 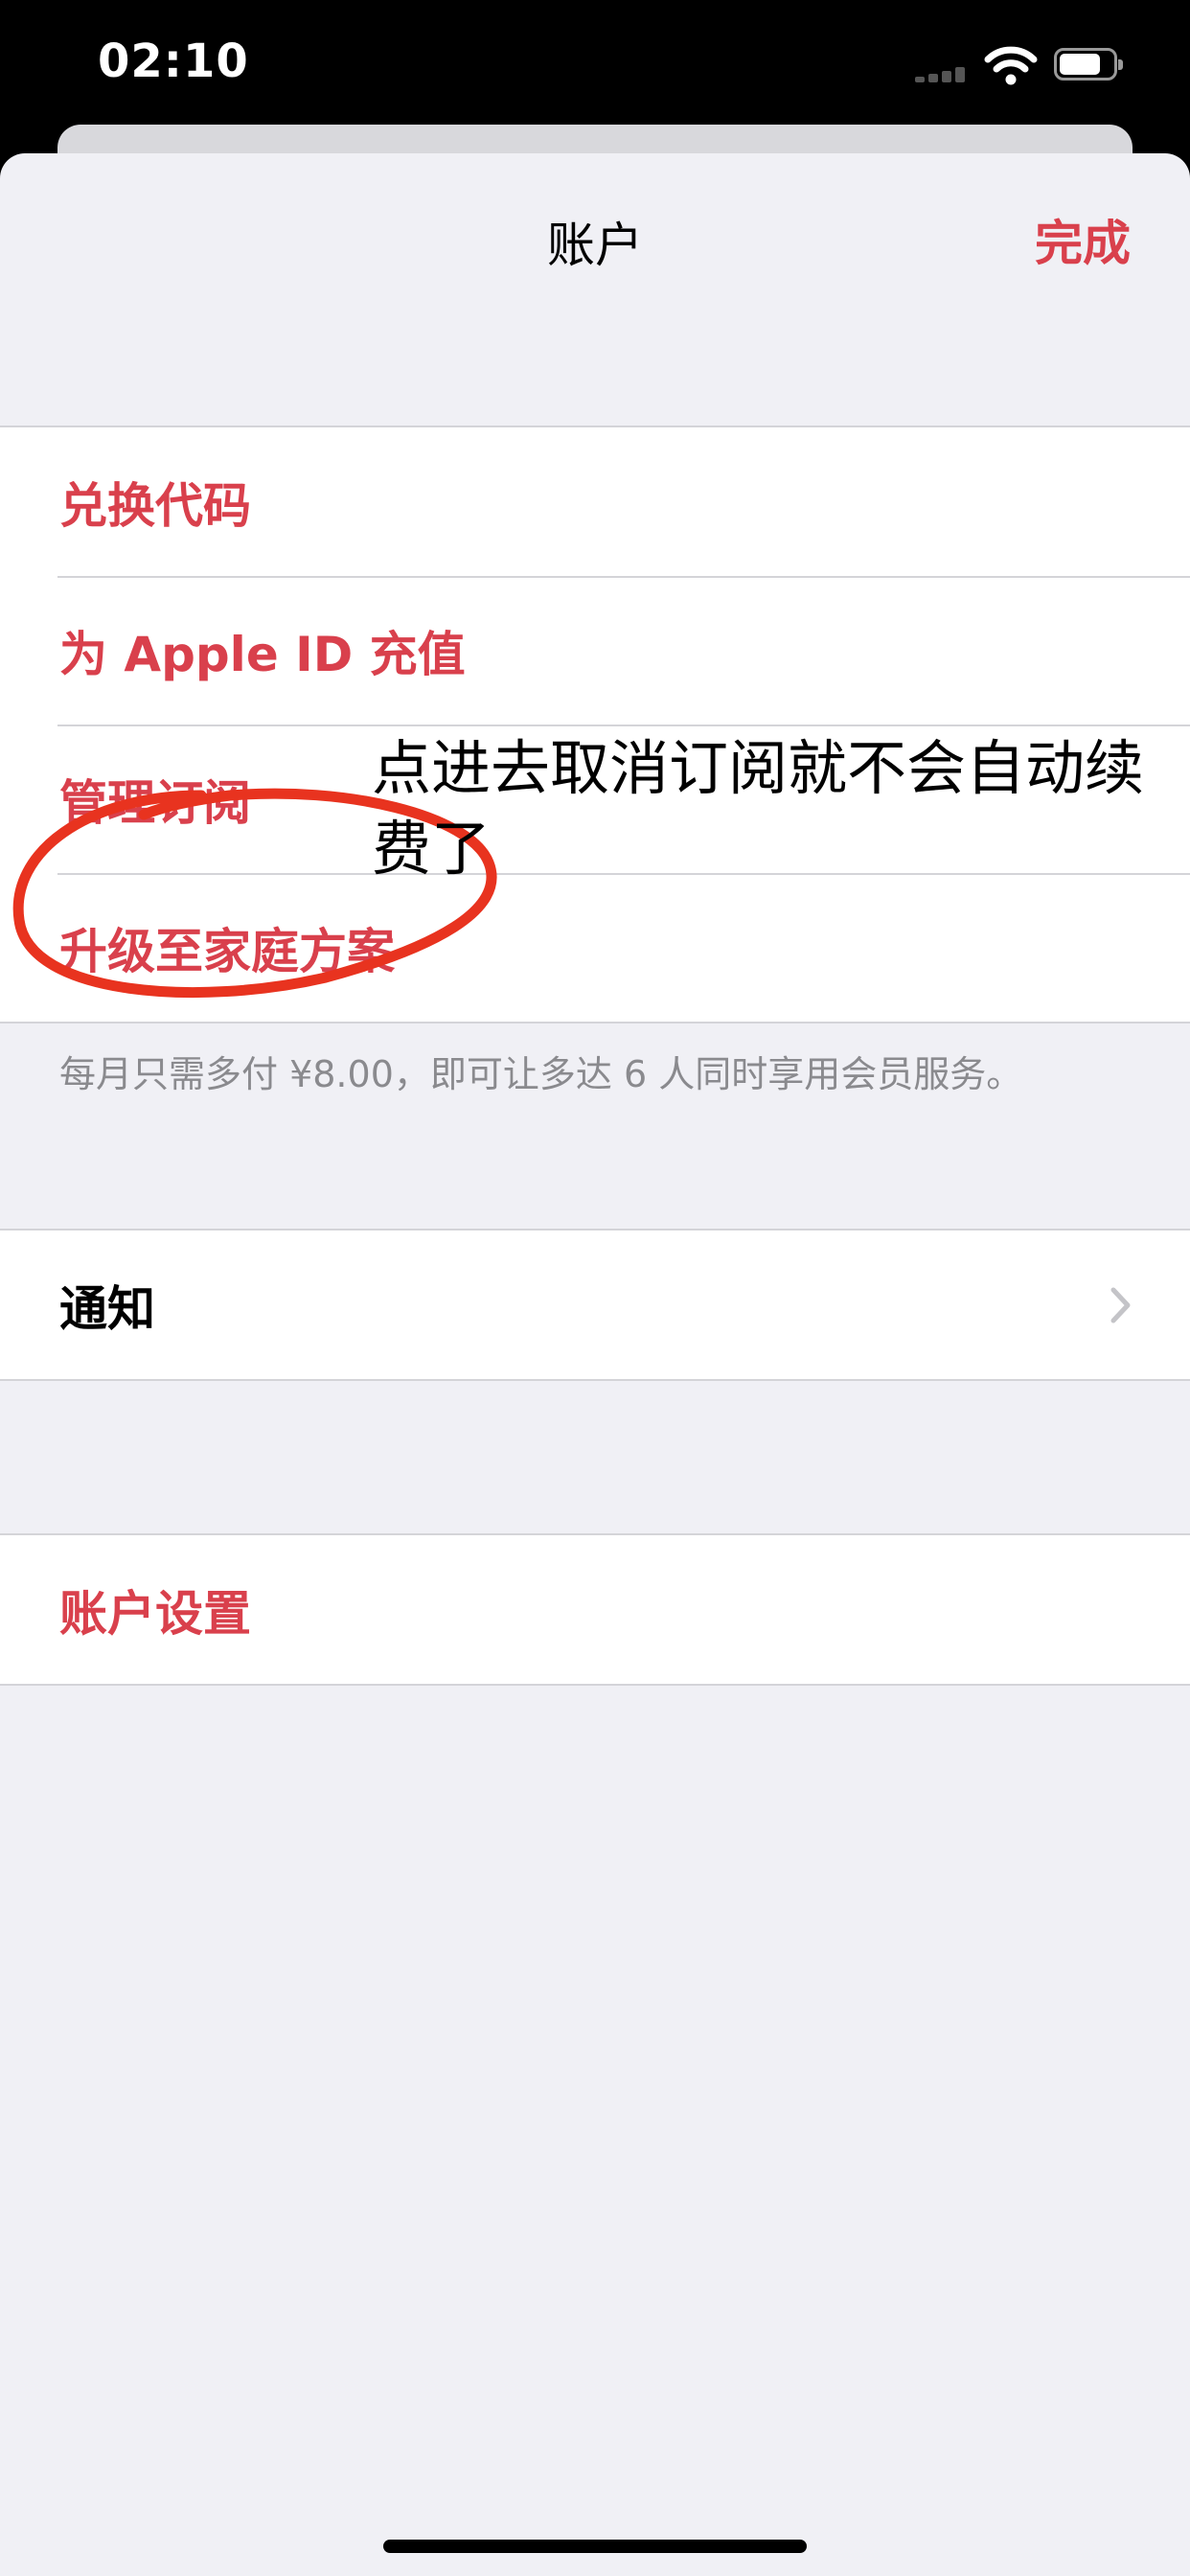 What do you see at coordinates (263, 654) in the screenshot?
I see `add-funds-label: 为 Apple ID 充值` at bounding box center [263, 654].